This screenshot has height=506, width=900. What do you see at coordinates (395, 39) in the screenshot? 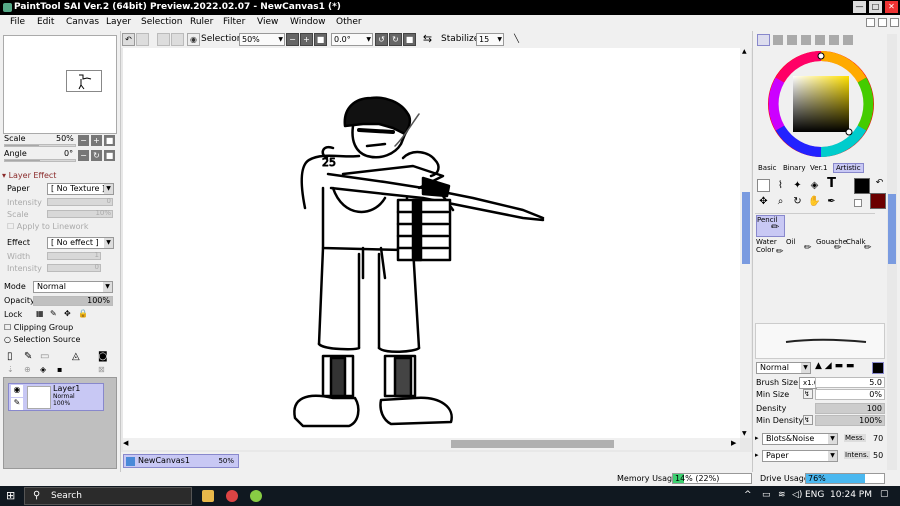
I see `rotate-cw-button: ↻` at bounding box center [395, 39].